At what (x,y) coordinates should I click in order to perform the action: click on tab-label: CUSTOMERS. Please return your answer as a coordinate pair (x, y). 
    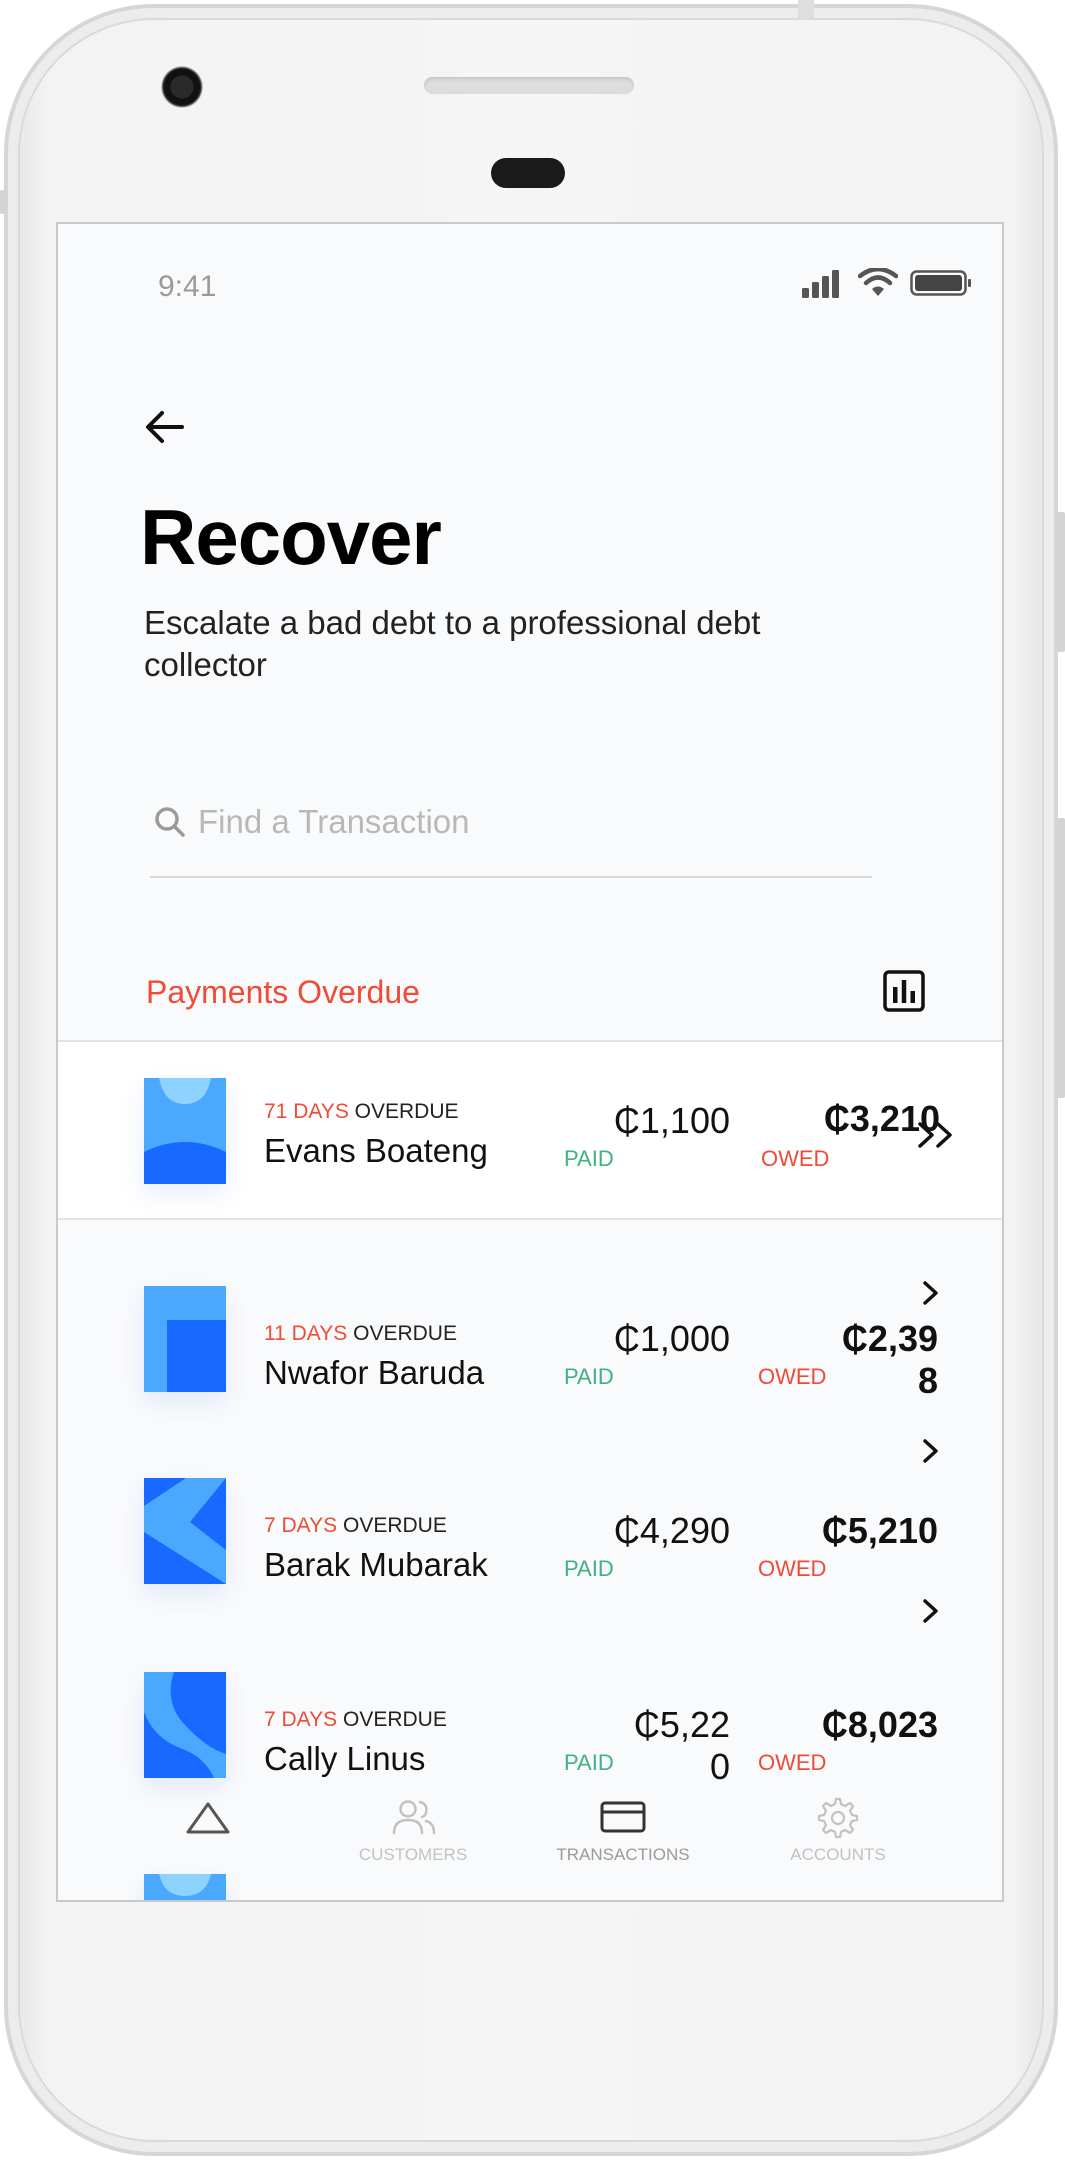
    Looking at the image, I should click on (413, 1854).